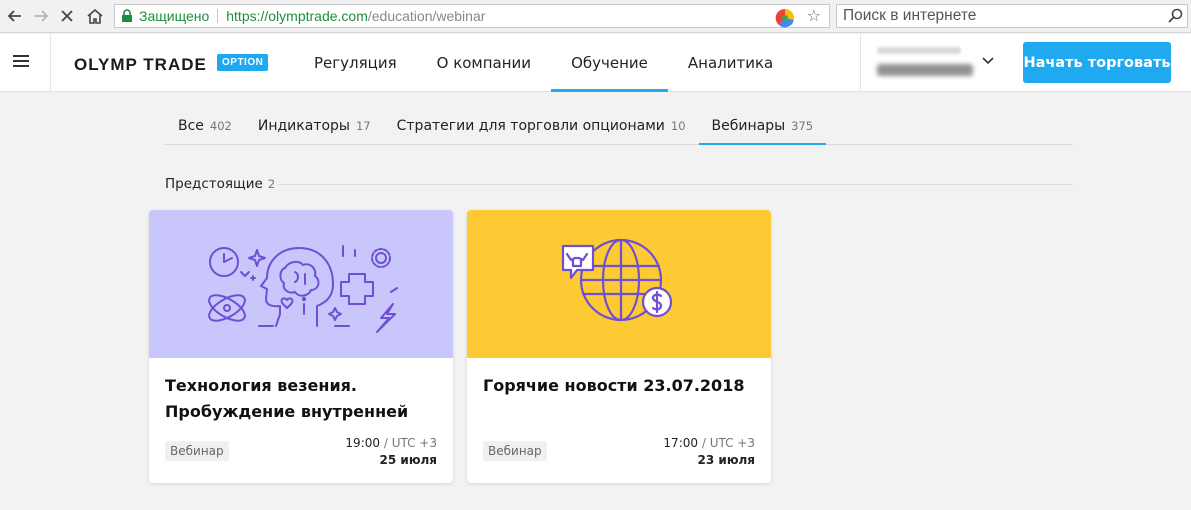 Image resolution: width=1191 pixels, height=510 pixels. Describe the element at coordinates (726, 460) in the screenshot. I see `card-date: 23 июля` at that location.